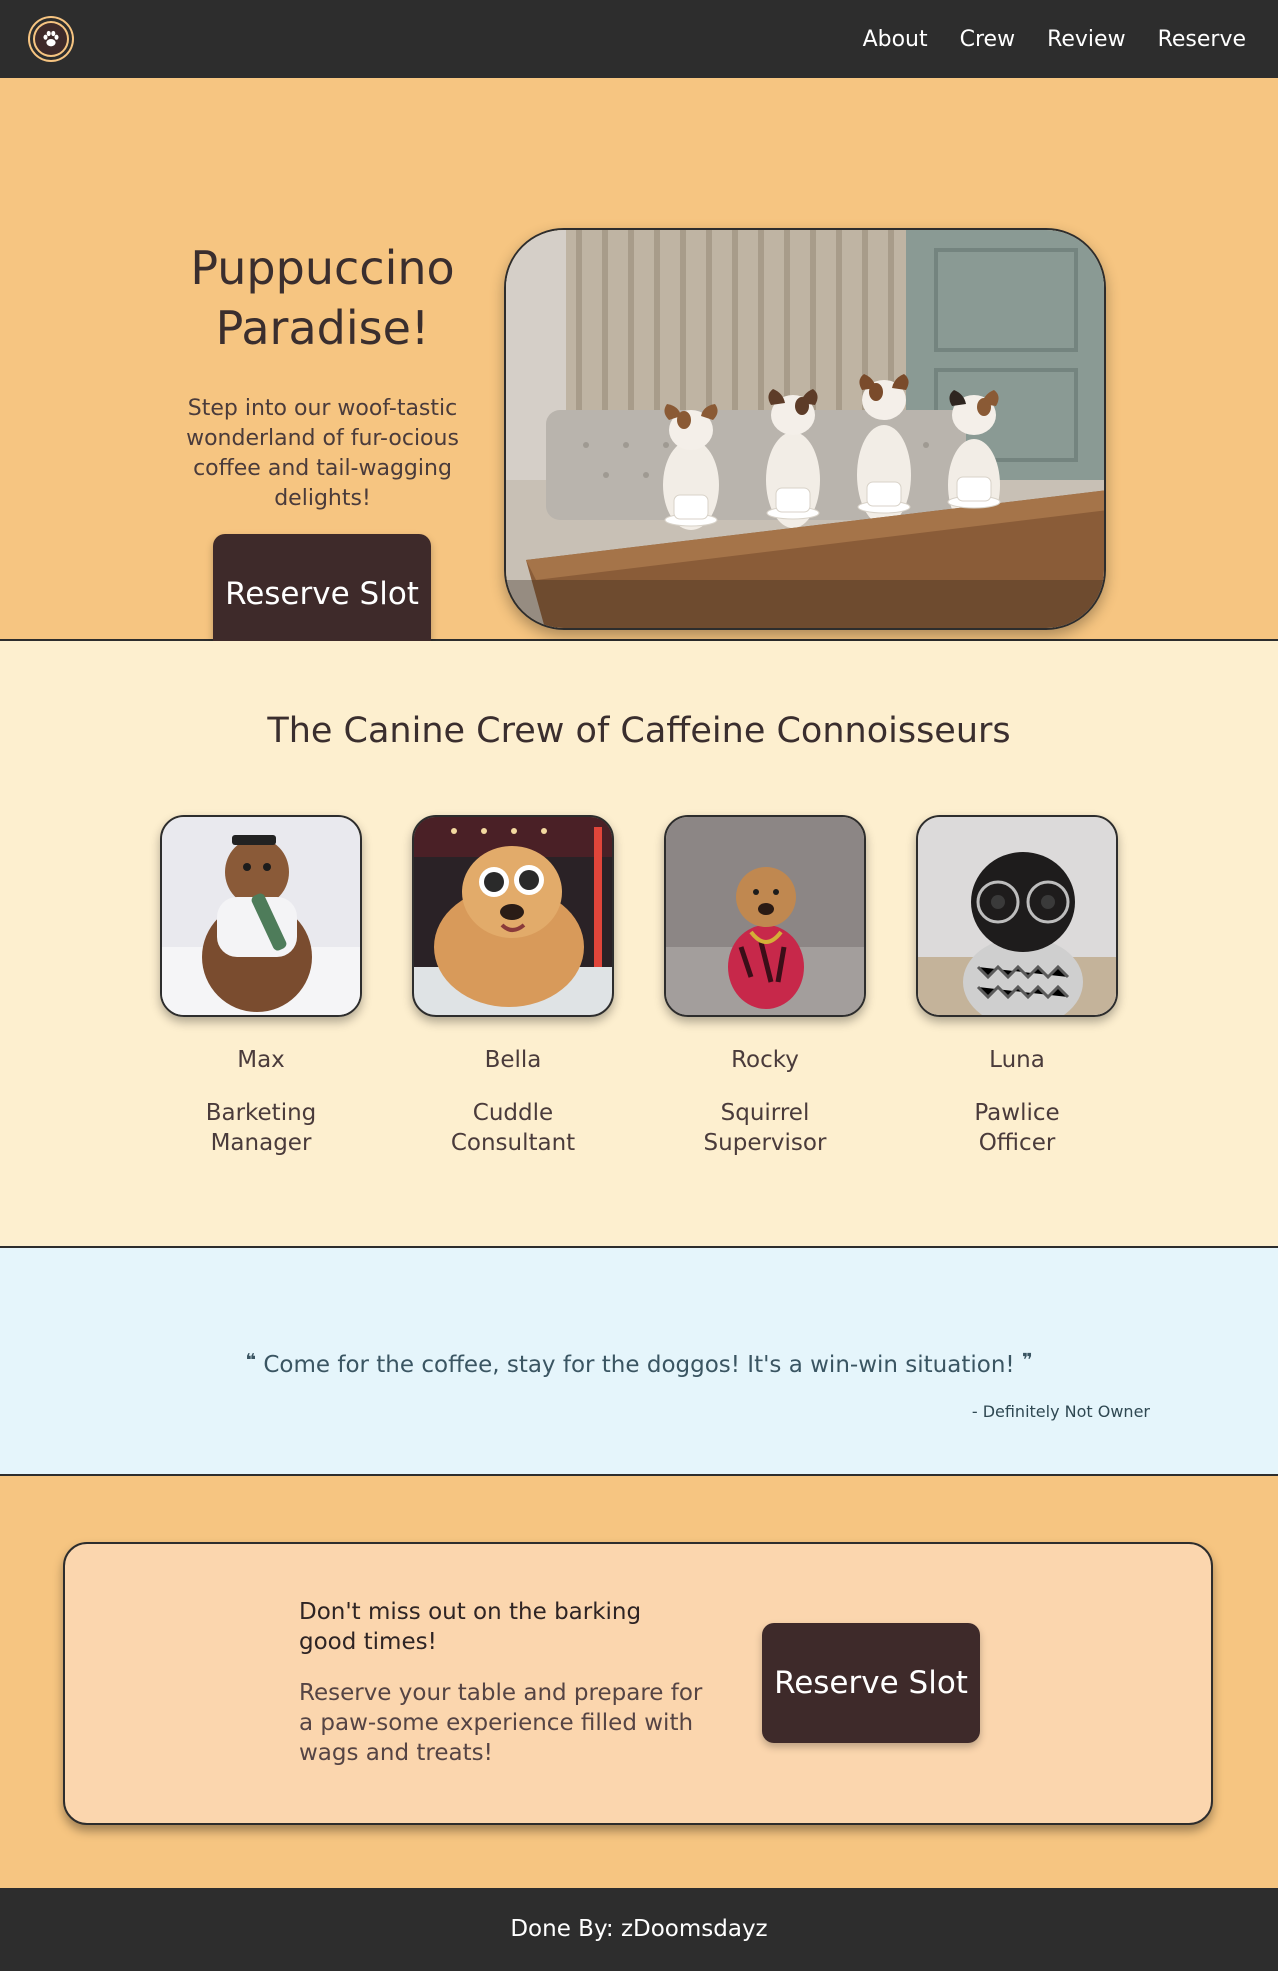  I want to click on crew-member-card: Bella Cuddle Consultant, so click(513, 986).